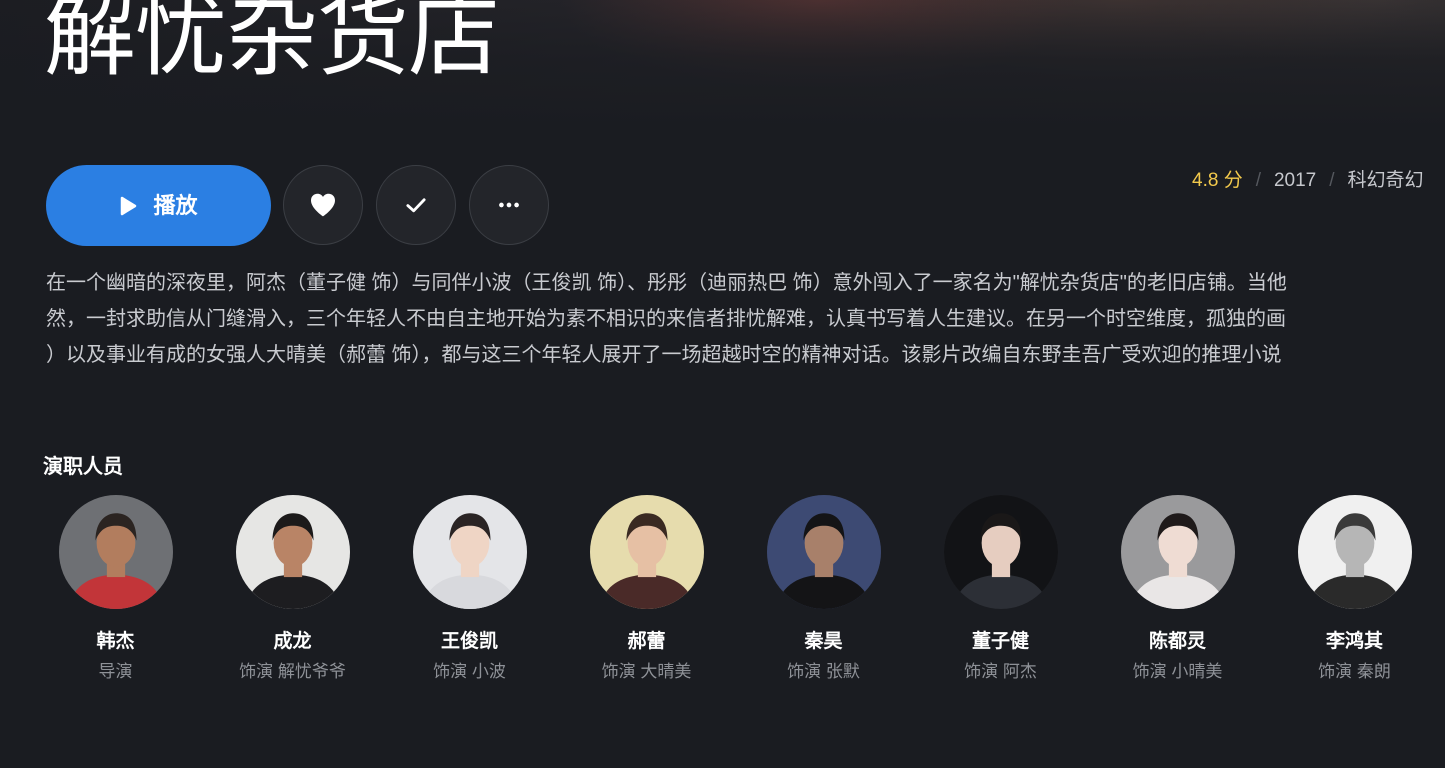 This screenshot has height=768, width=1445. What do you see at coordinates (1177, 641) in the screenshot?
I see `cast-name: 陈都灵` at bounding box center [1177, 641].